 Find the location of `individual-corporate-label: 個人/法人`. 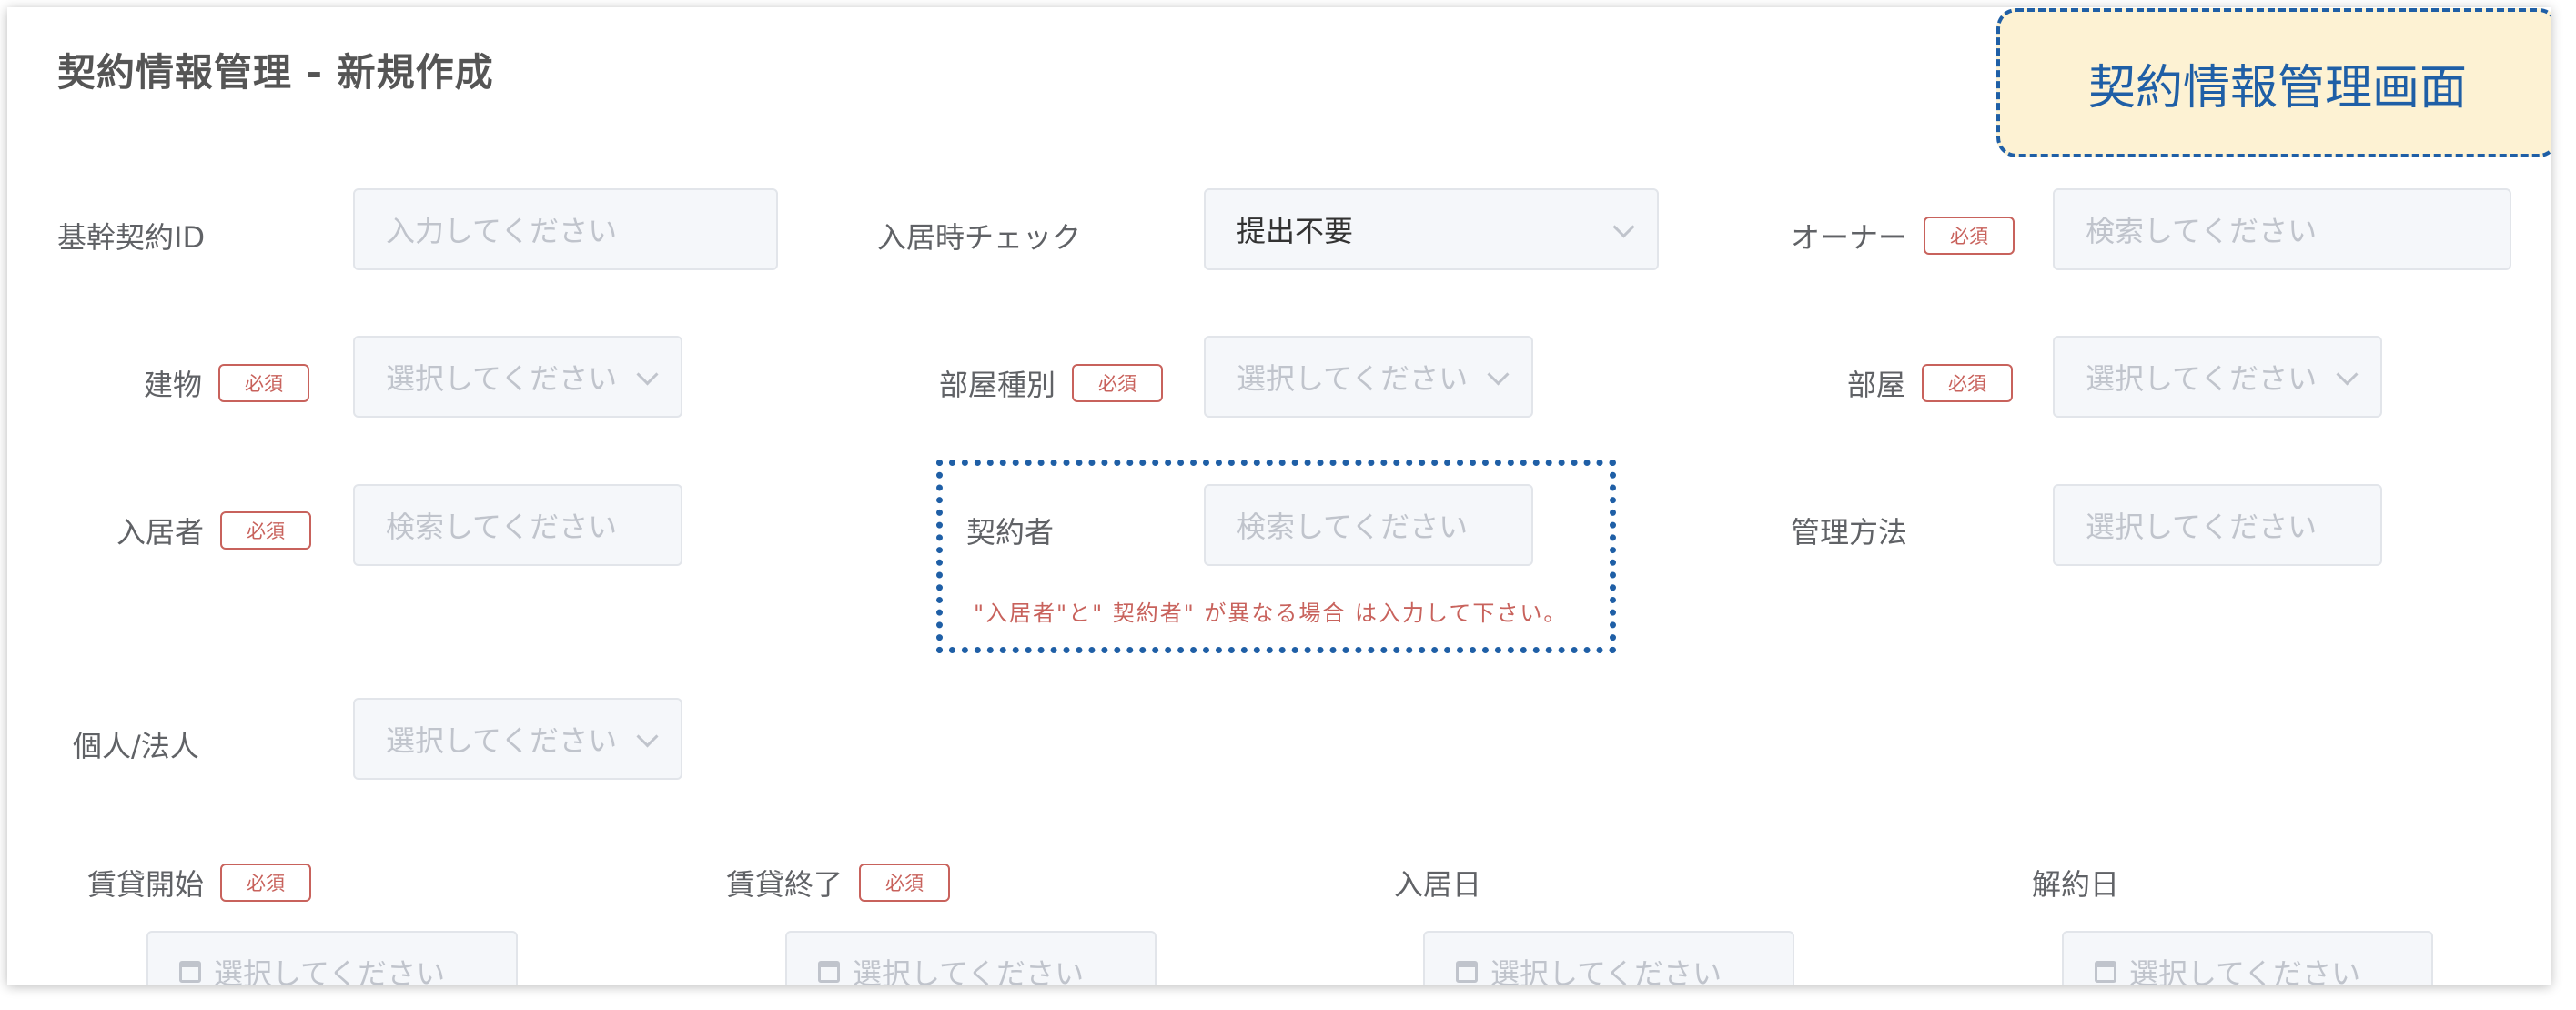

individual-corporate-label: 個人/法人 is located at coordinates (136, 746).